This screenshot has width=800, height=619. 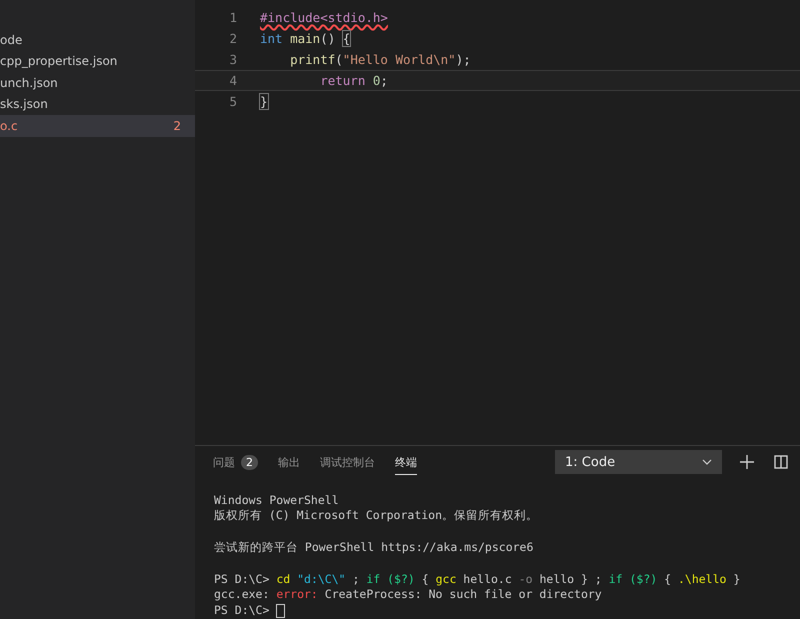 What do you see at coordinates (747, 462) in the screenshot?
I see `plus-icon` at bounding box center [747, 462].